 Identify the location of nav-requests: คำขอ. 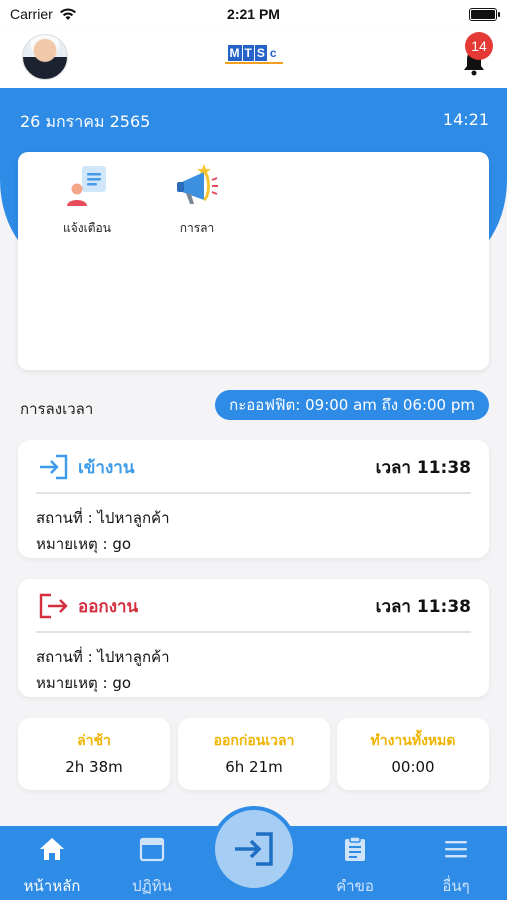
(355, 867).